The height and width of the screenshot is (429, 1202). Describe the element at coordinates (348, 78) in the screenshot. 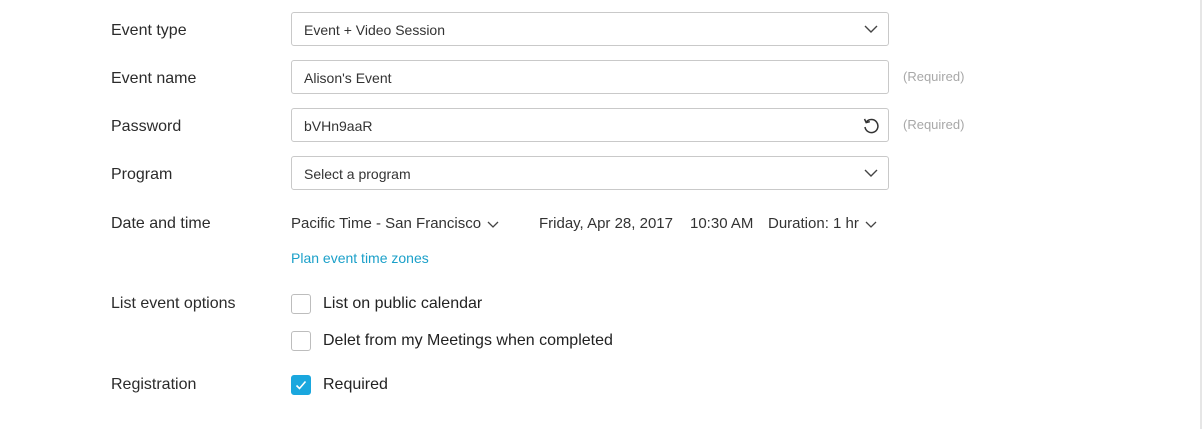

I see `event-name-value: Alison's Event` at that location.